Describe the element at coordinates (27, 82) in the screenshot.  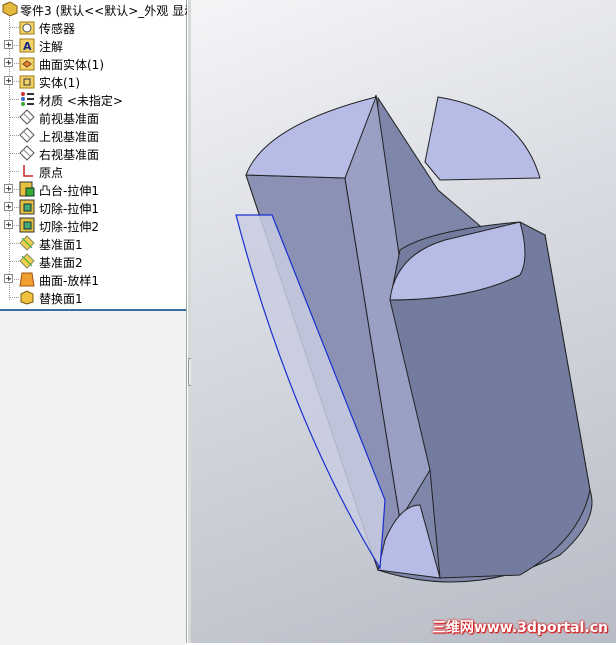
I see `solid-bodies-folder-icon` at that location.